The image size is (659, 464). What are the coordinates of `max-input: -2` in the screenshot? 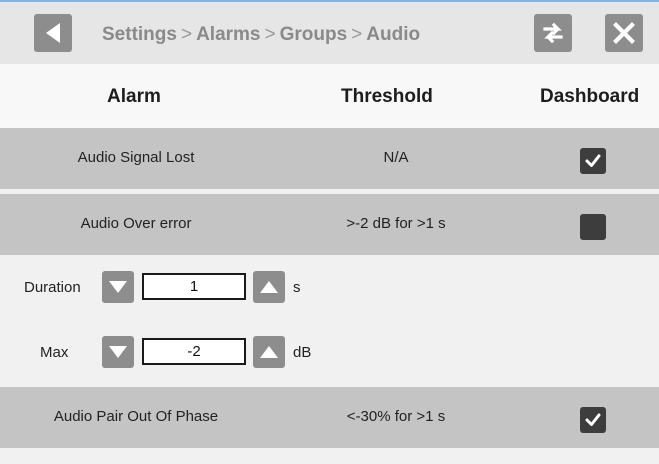 It's located at (194, 351).